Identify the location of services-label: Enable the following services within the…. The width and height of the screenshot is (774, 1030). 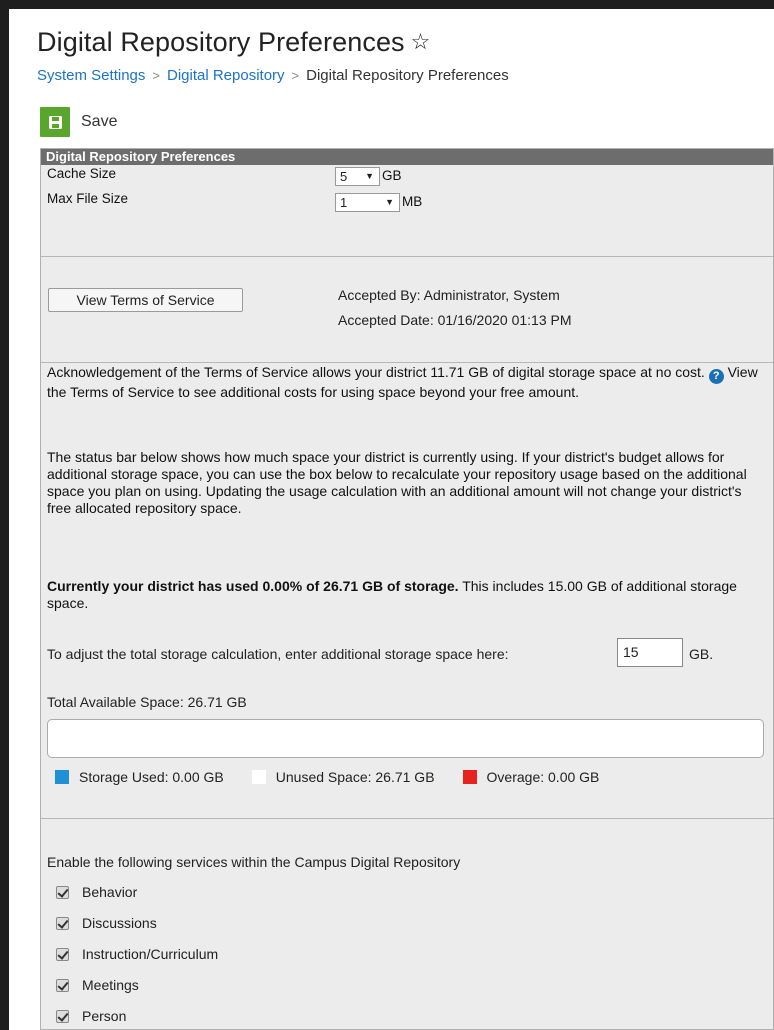
(254, 862).